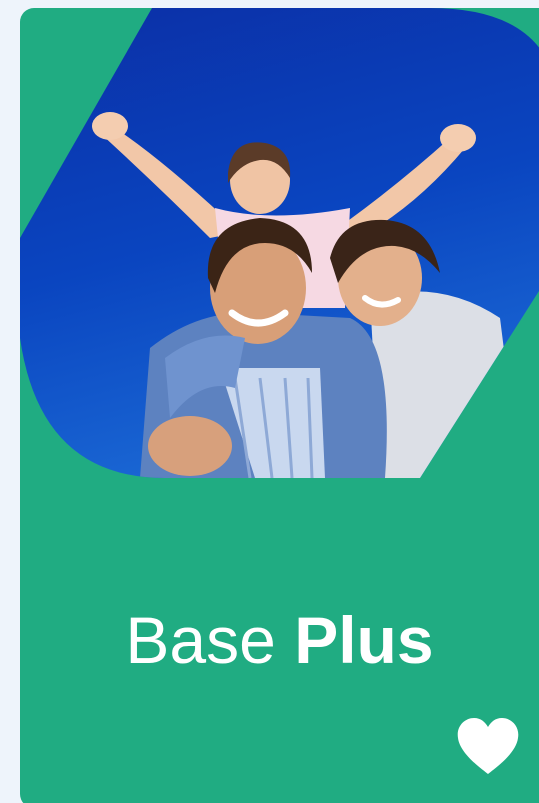  I want to click on plan-title-bold: Plus, so click(364, 640).